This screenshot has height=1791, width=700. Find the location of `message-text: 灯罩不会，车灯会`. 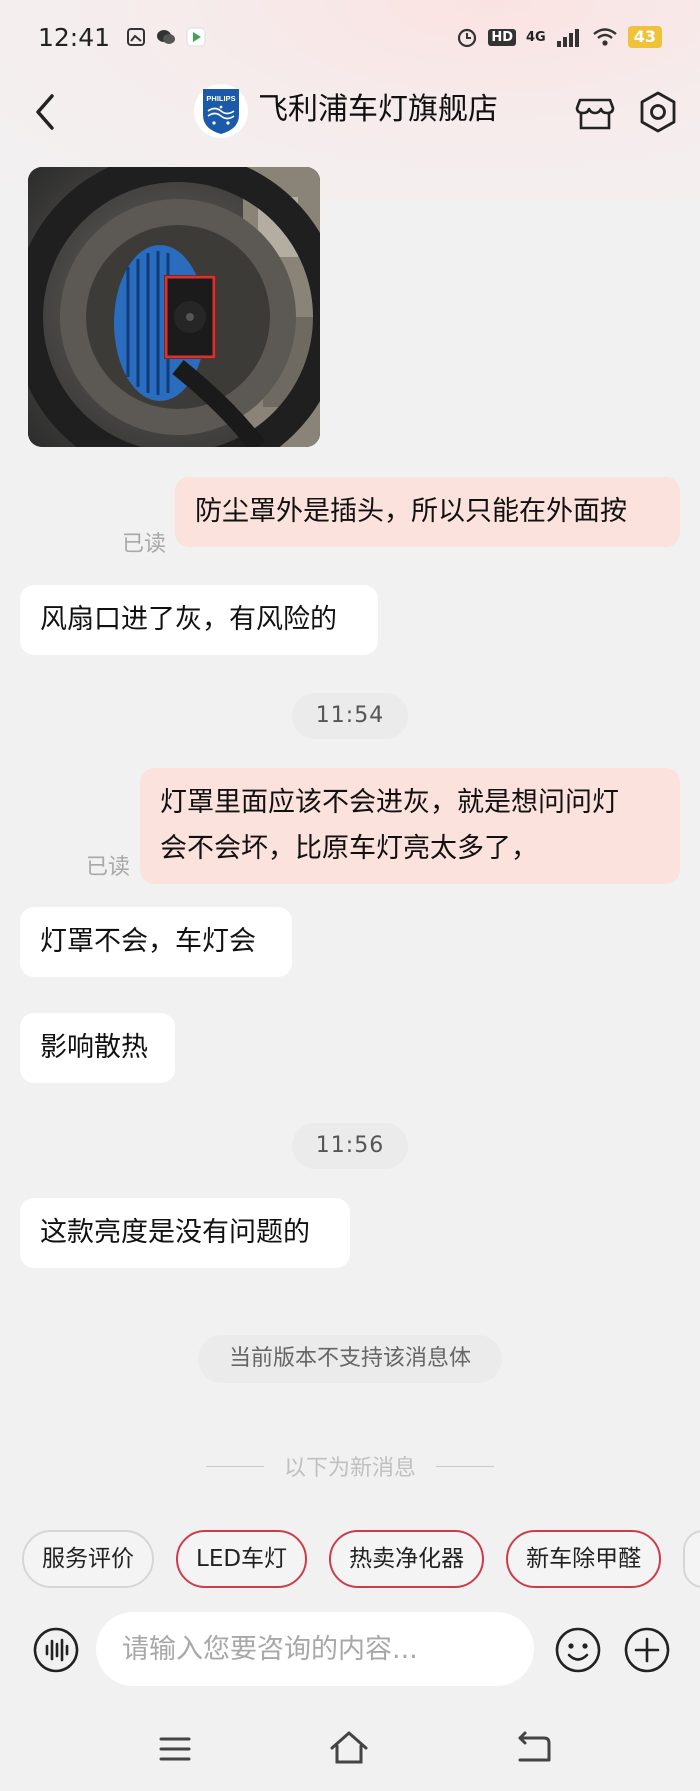

message-text: 灯罩不会，车灯会 is located at coordinates (148, 941).